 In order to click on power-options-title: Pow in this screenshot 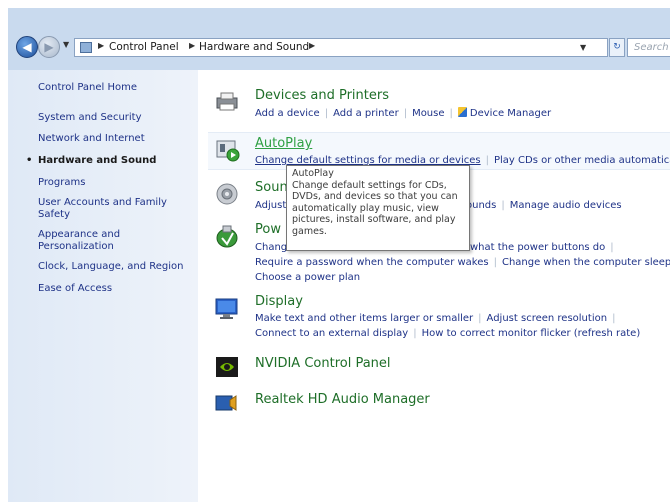, I will do `click(268, 229)`.